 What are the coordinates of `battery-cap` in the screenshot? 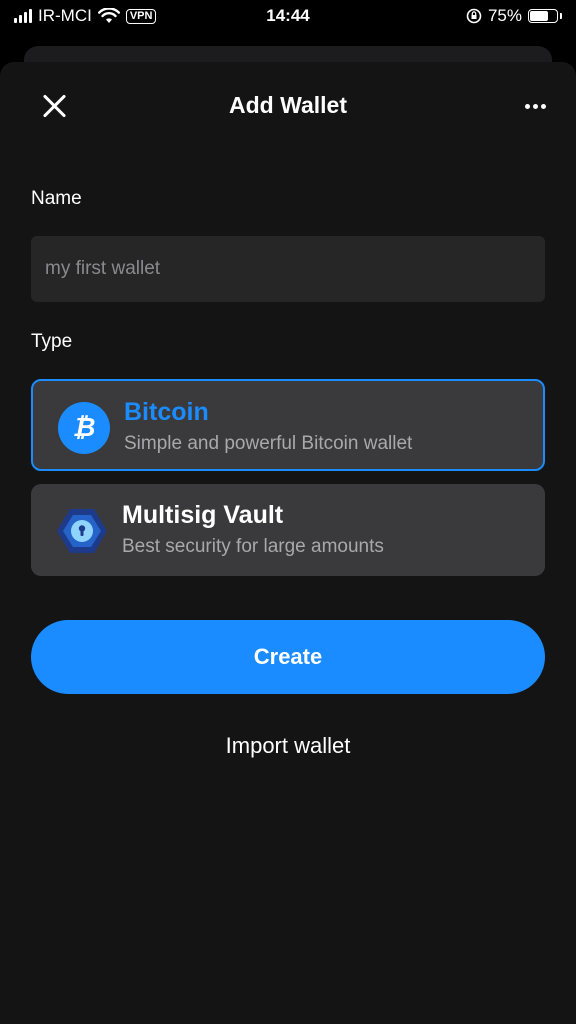 It's located at (561, 16).